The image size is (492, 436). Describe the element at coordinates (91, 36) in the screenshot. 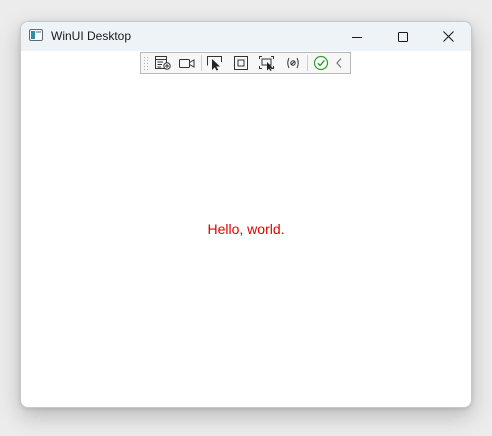

I see `window-title: WinUI Desktop` at that location.